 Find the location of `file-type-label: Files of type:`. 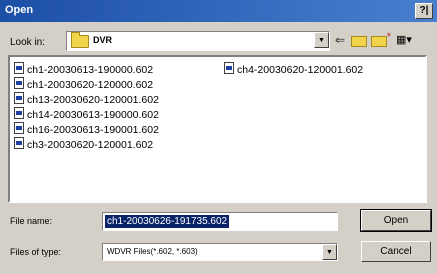

file-type-label: Files of type: is located at coordinates (36, 252).